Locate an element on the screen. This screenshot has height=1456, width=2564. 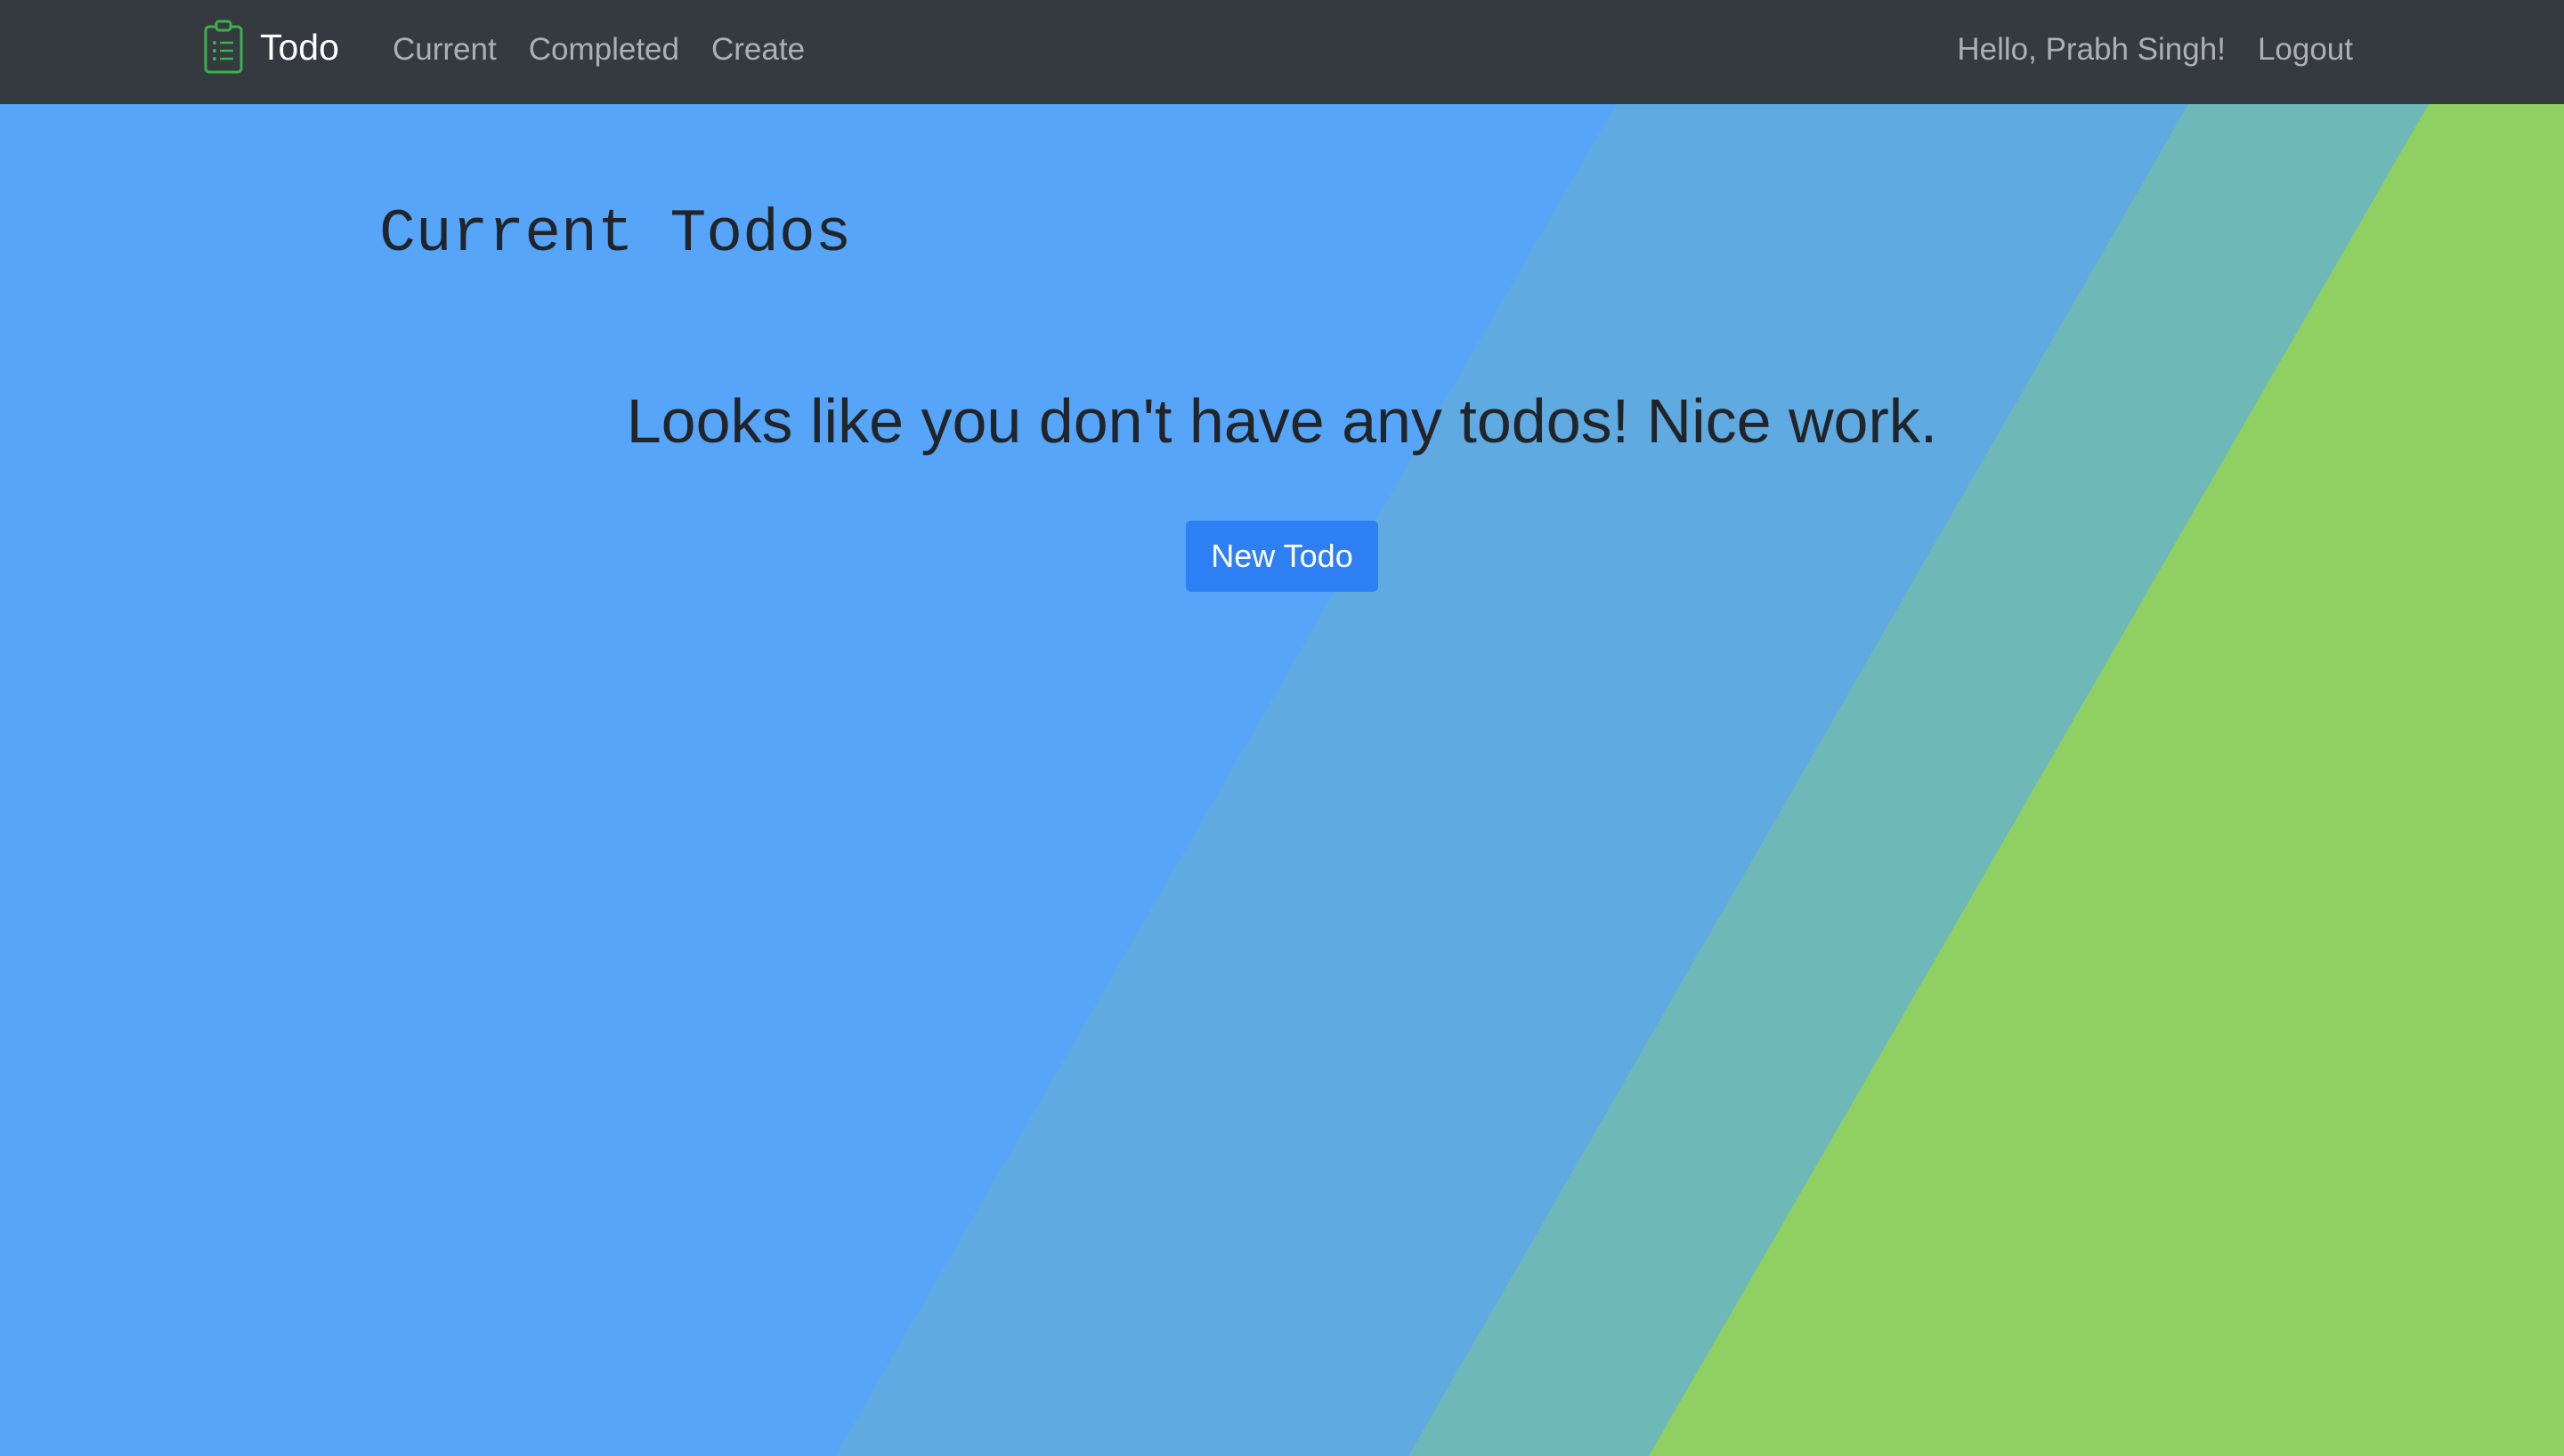
user-nav: Hello, Prabh Singh! Logout is located at coordinates (2155, 50).